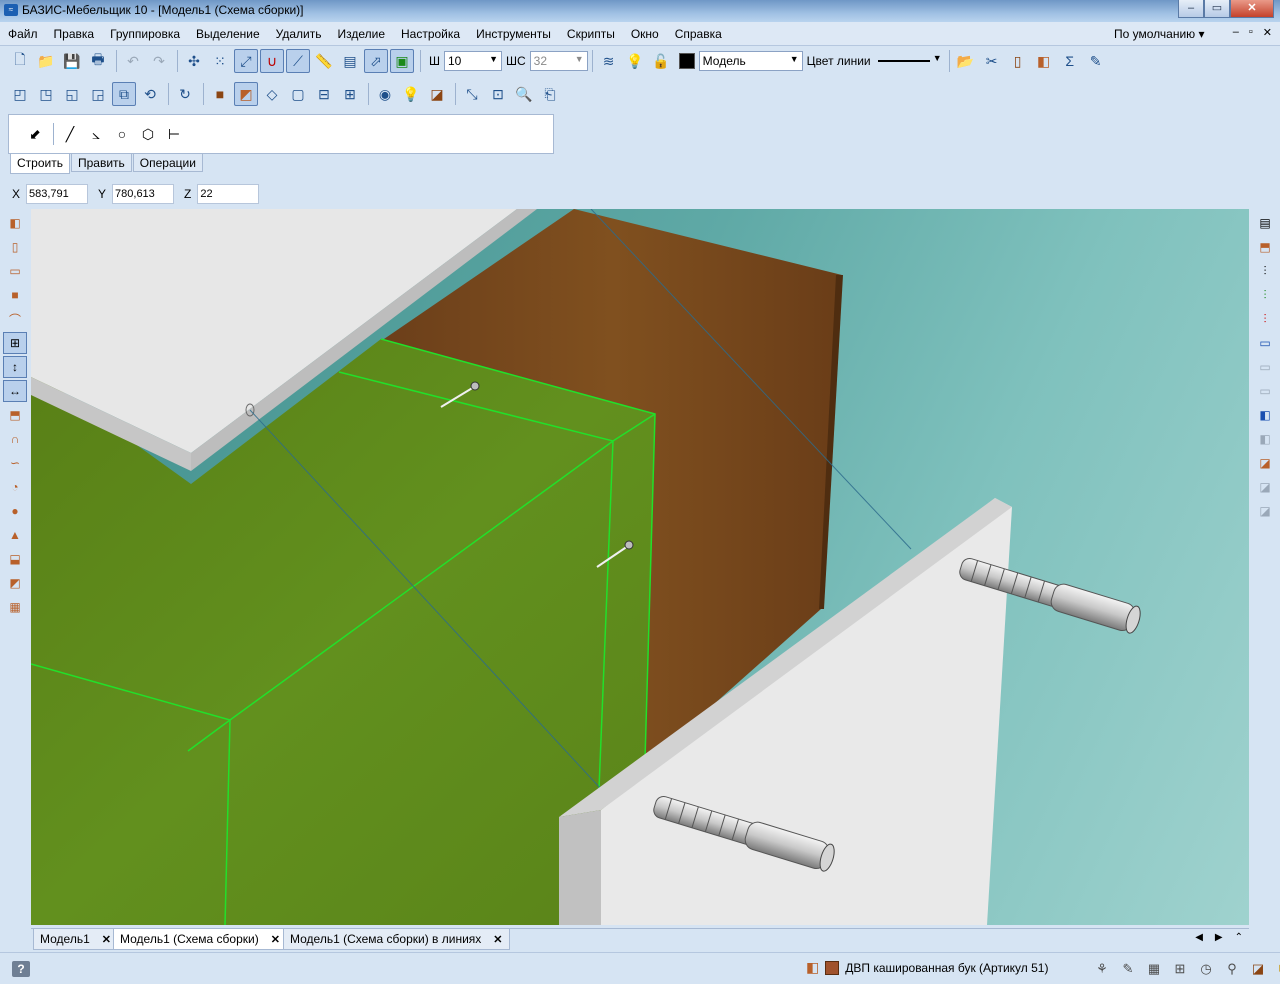  I want to click on shaded-mode-icon: ◩, so click(246, 94).